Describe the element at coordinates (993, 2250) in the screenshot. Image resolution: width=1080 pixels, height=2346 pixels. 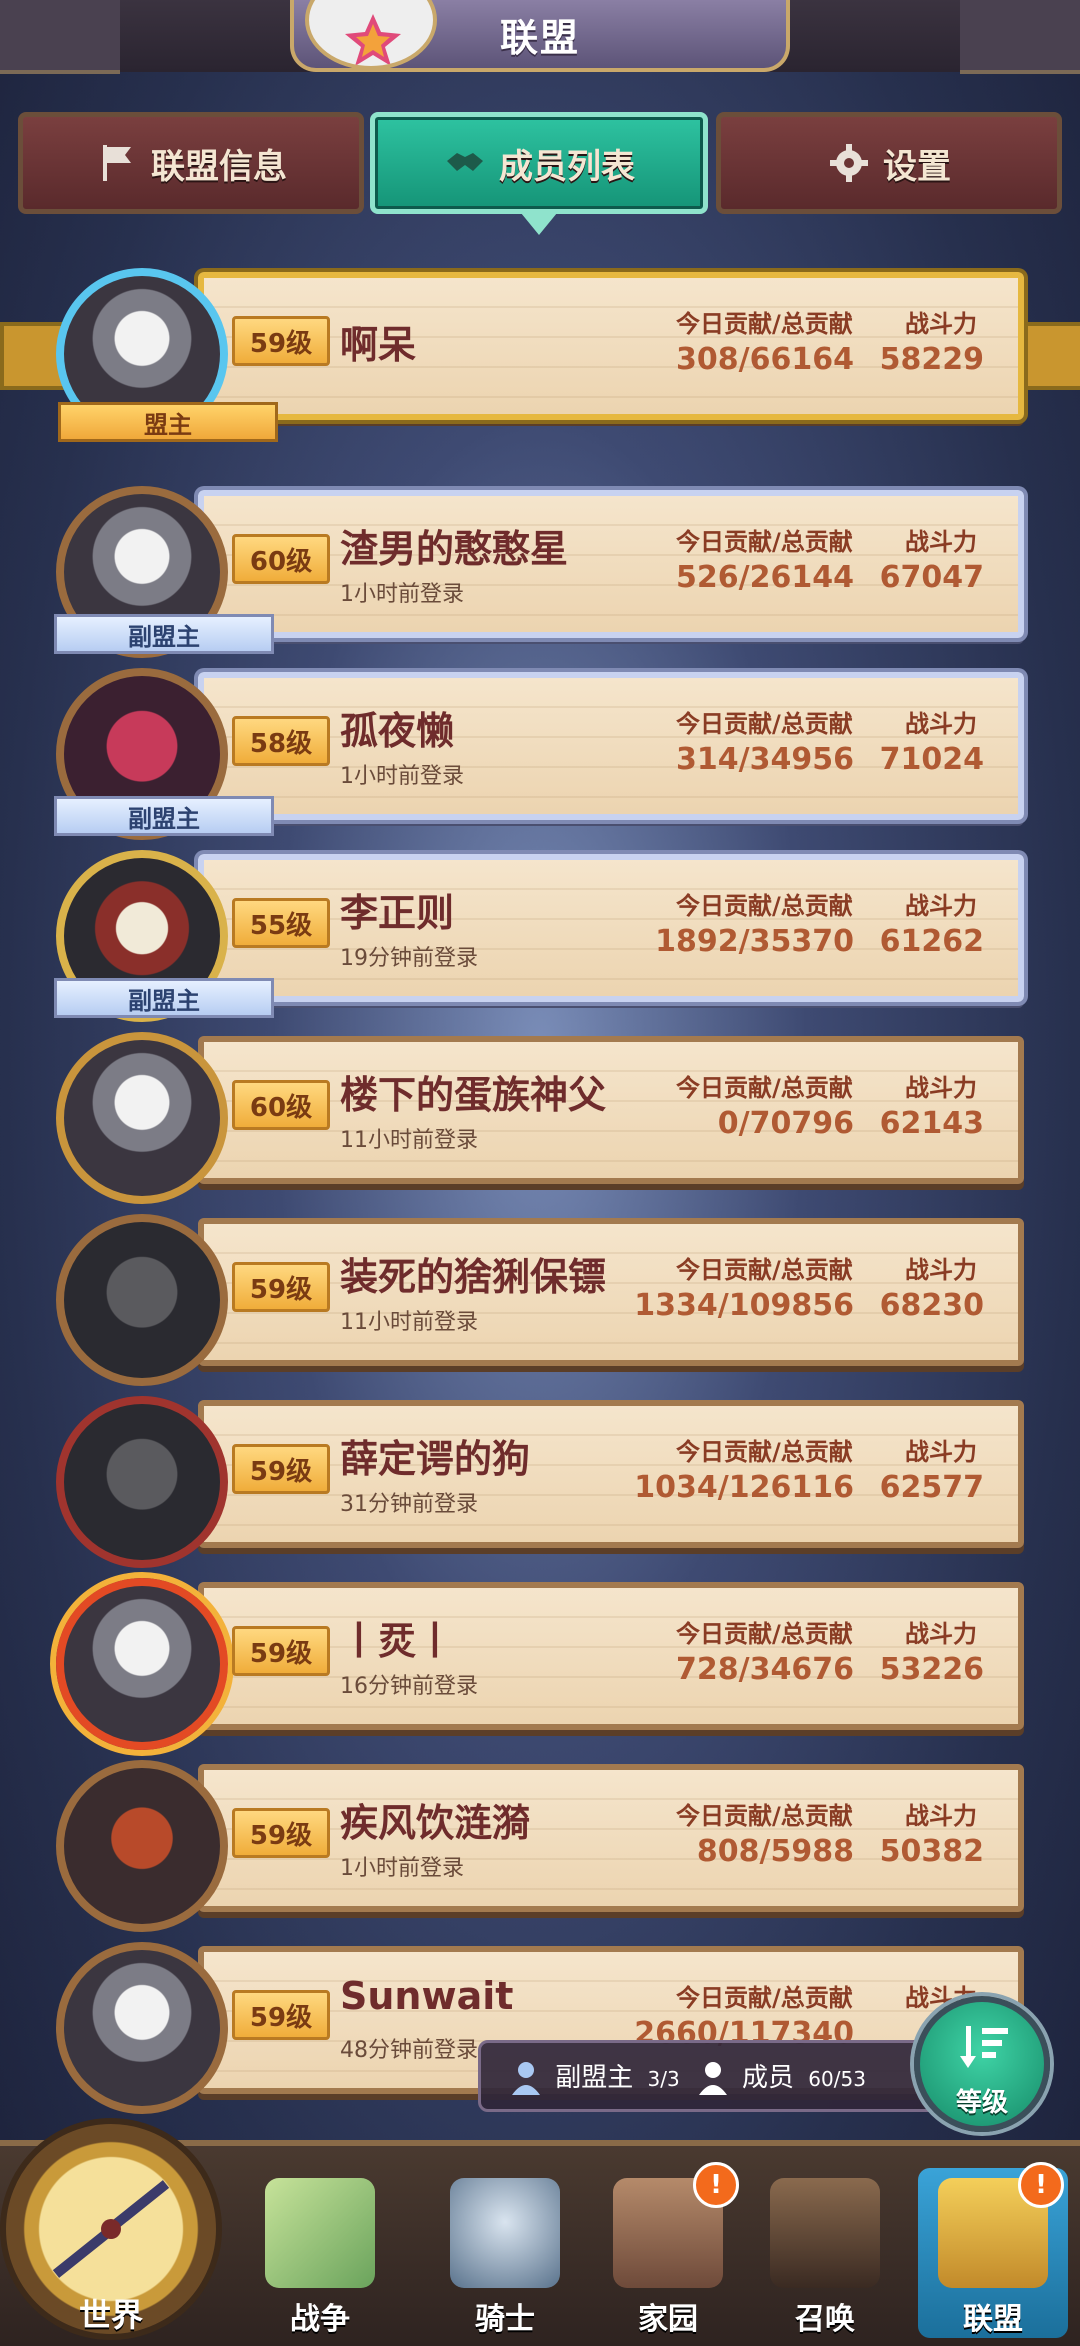
I see `nav-alliance: ! 联盟` at that location.